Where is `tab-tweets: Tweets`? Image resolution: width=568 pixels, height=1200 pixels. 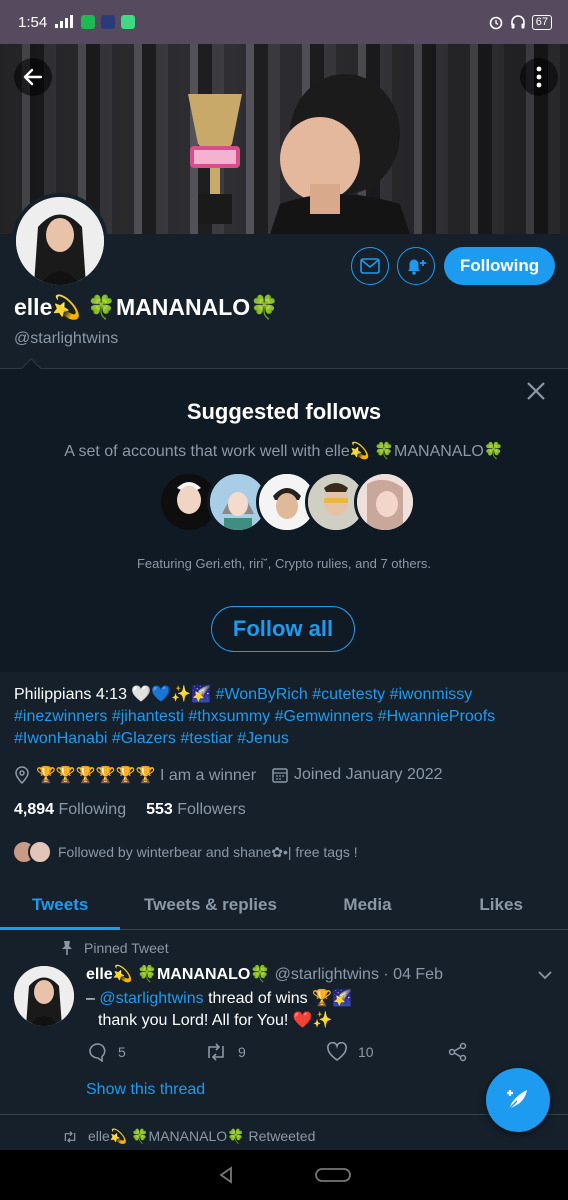
tab-tweets: Tweets is located at coordinates (60, 905).